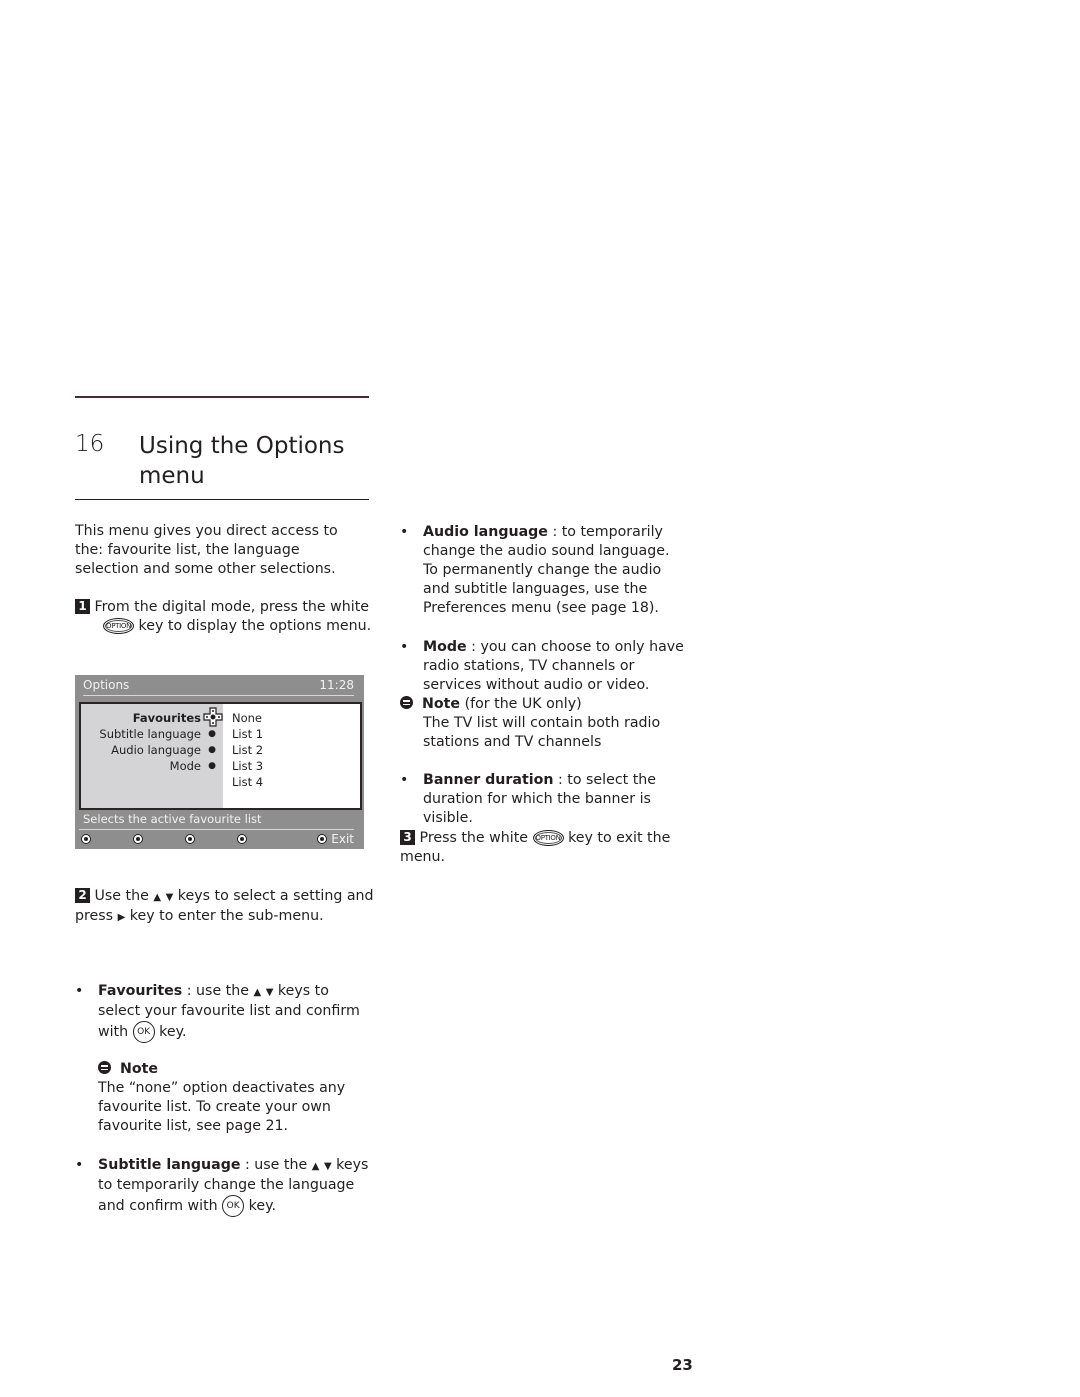 The image size is (1080, 1397). I want to click on menu-clock: 11:28, so click(336, 685).